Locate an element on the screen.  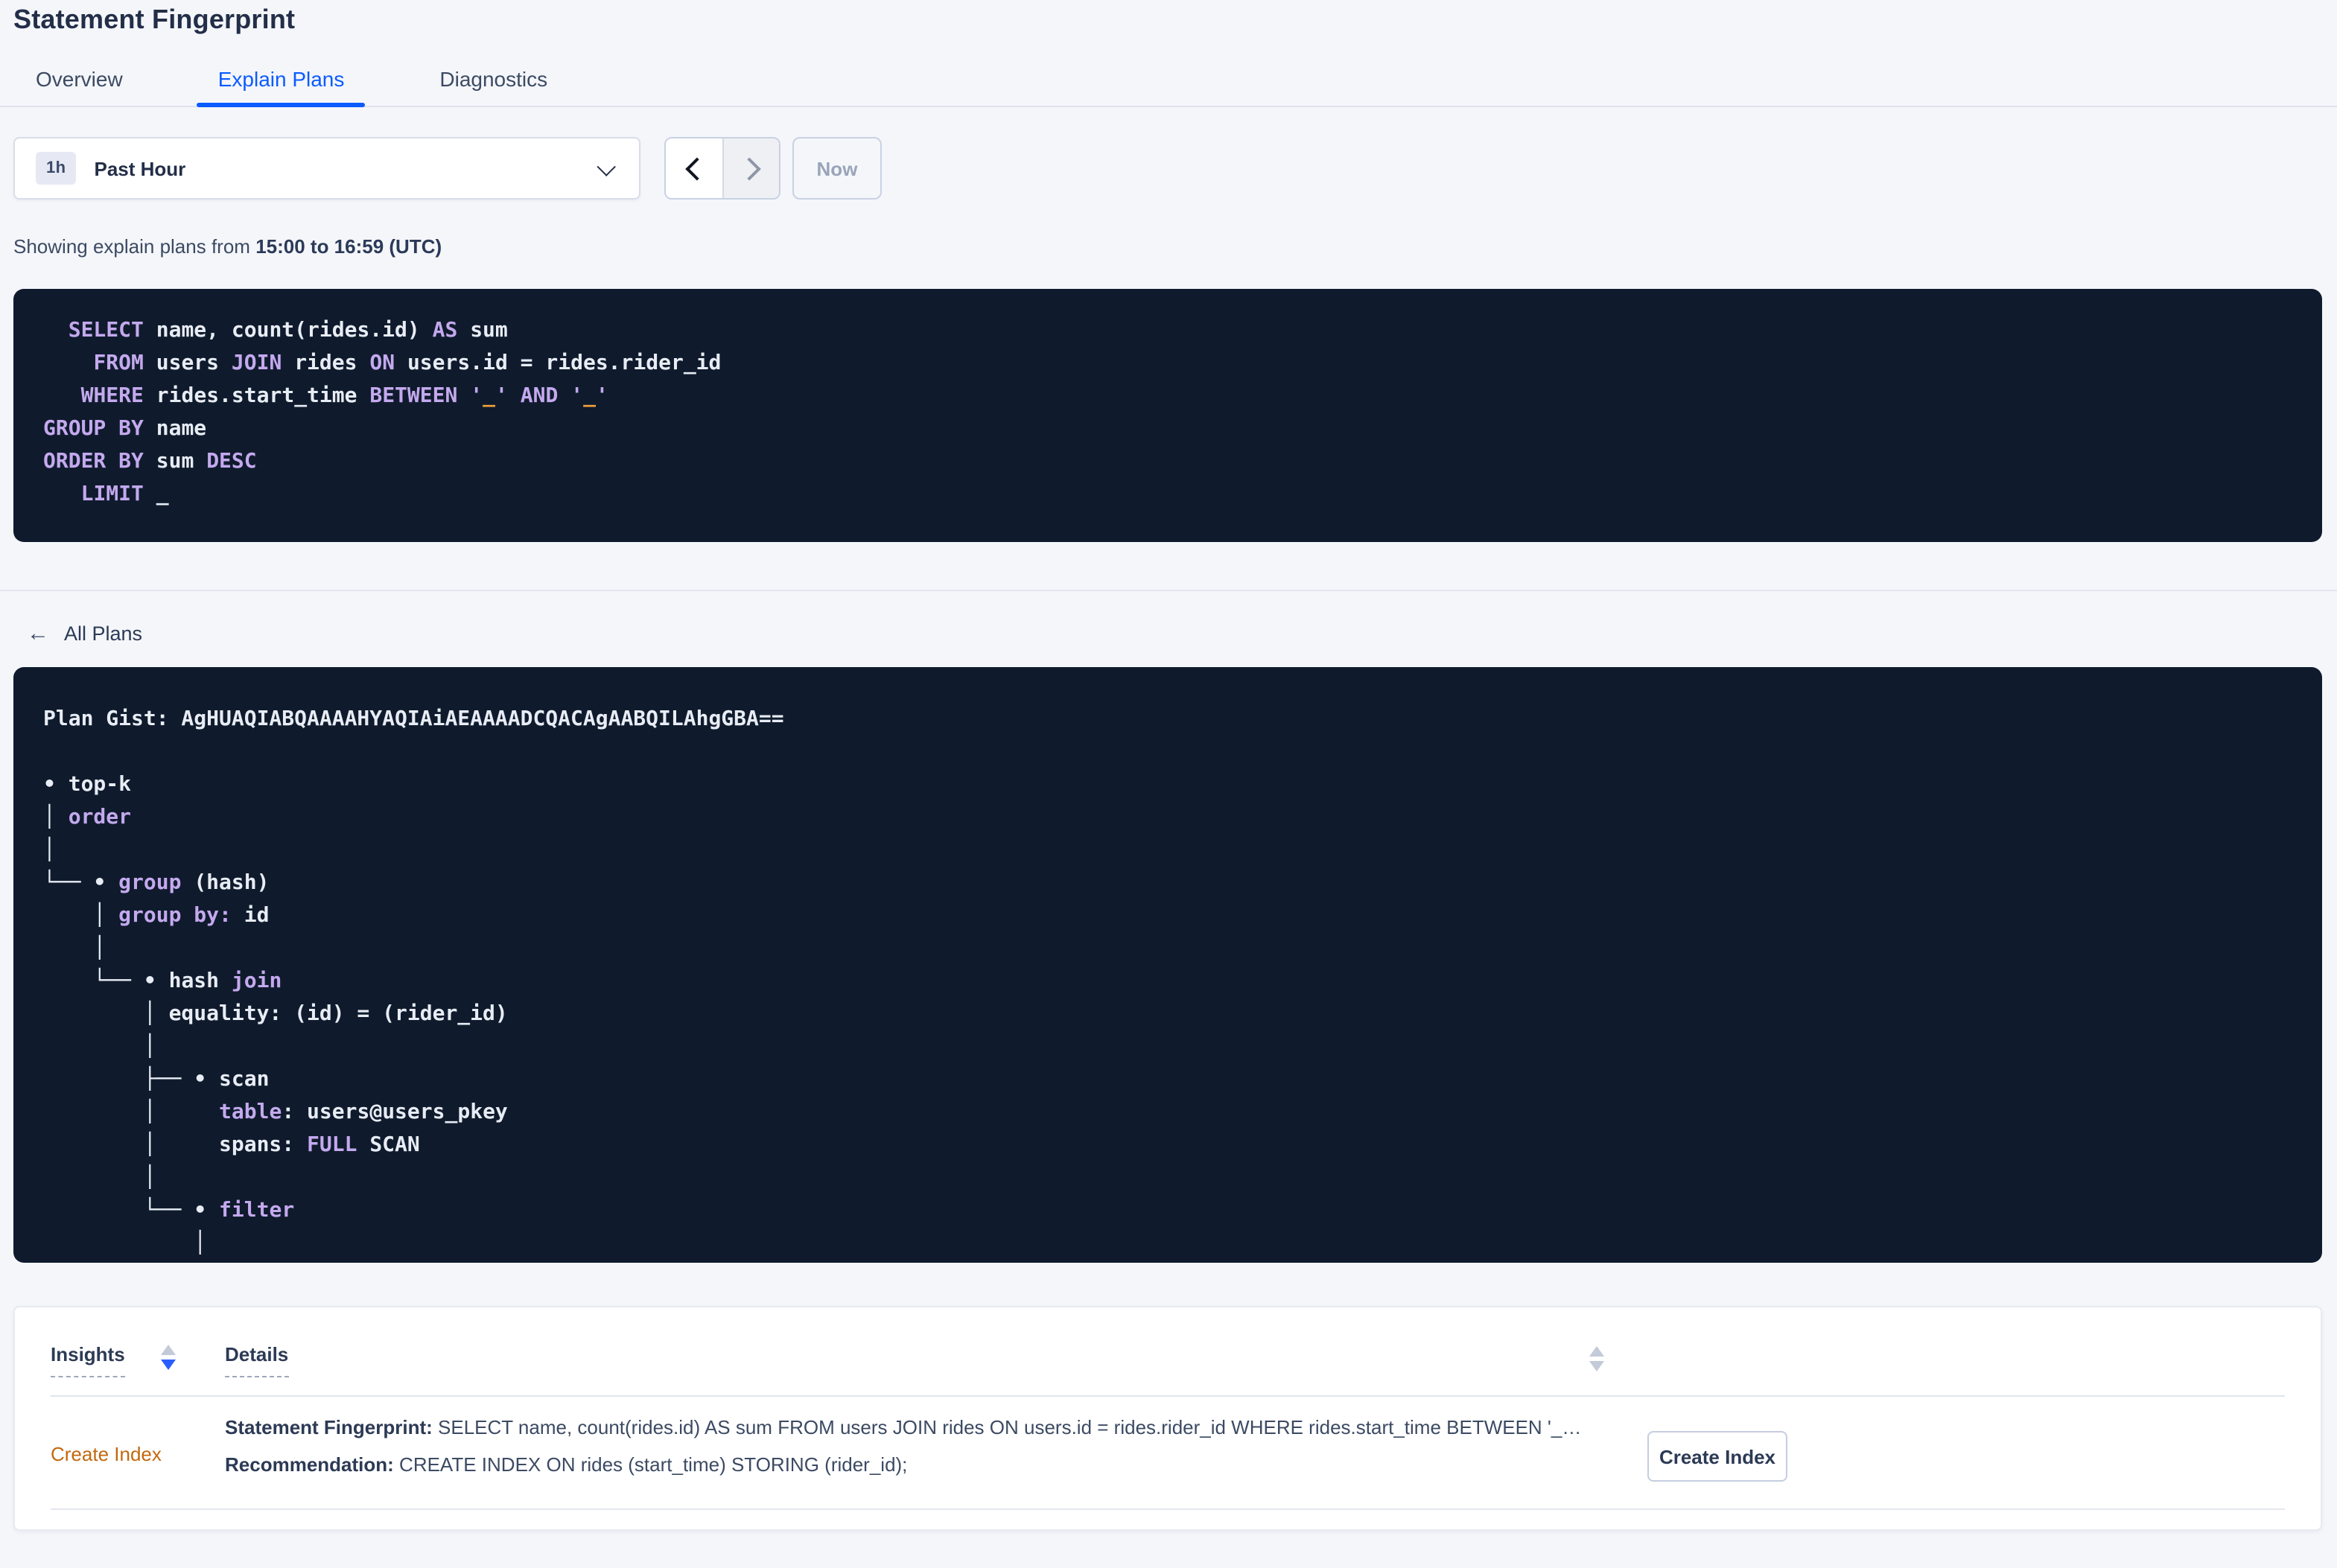
interval-badge: 1h is located at coordinates (57, 168).